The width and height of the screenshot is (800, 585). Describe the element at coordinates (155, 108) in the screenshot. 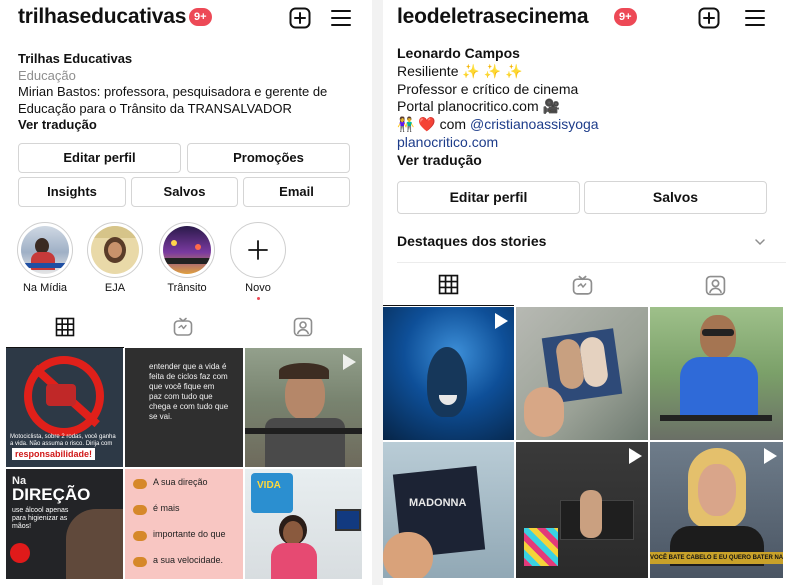

I see `bio-line: Educação para o Trânsito da TRANSALVADOR` at that location.